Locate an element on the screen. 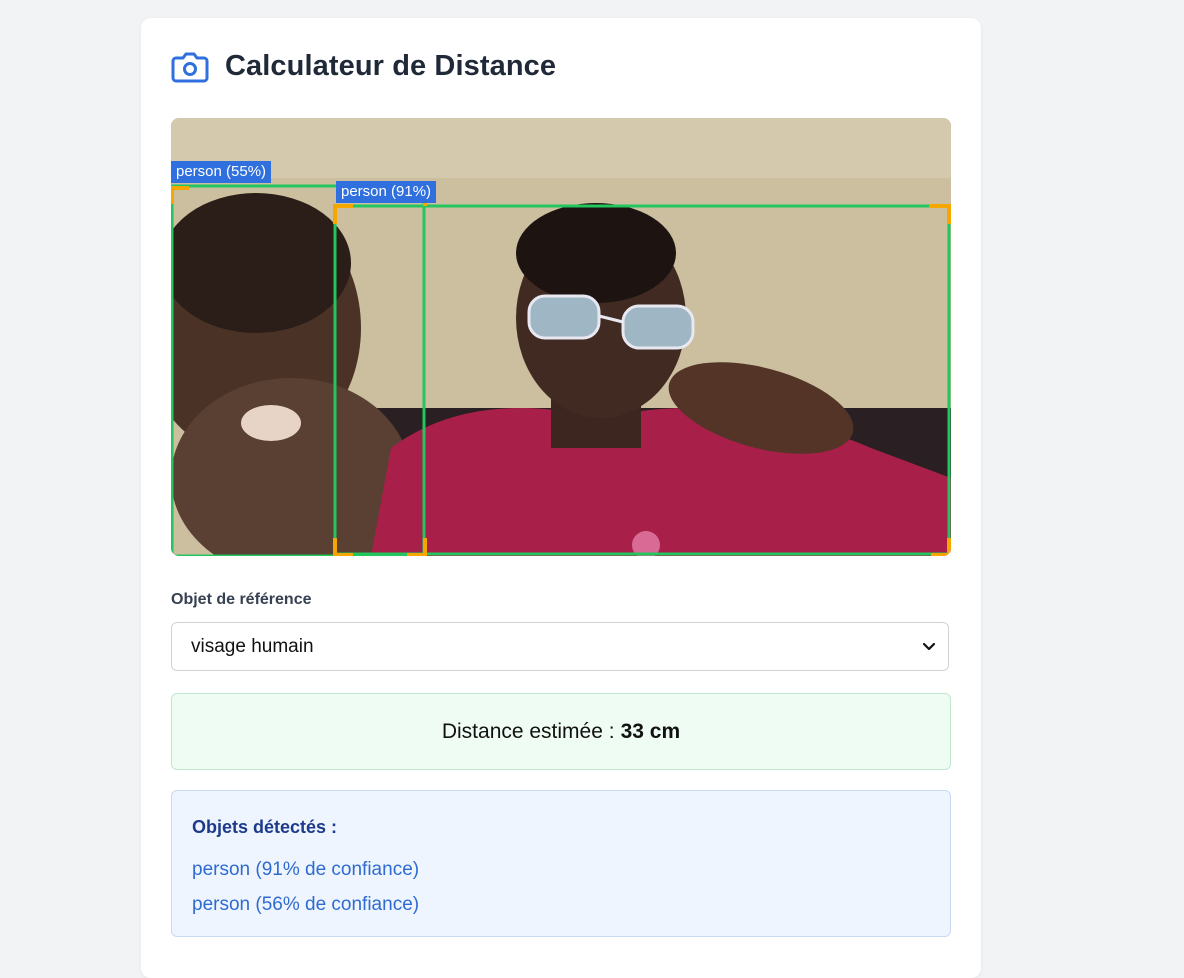 This screenshot has height=978, width=1184. distance-result-value: 33 cm is located at coordinates (650, 731).